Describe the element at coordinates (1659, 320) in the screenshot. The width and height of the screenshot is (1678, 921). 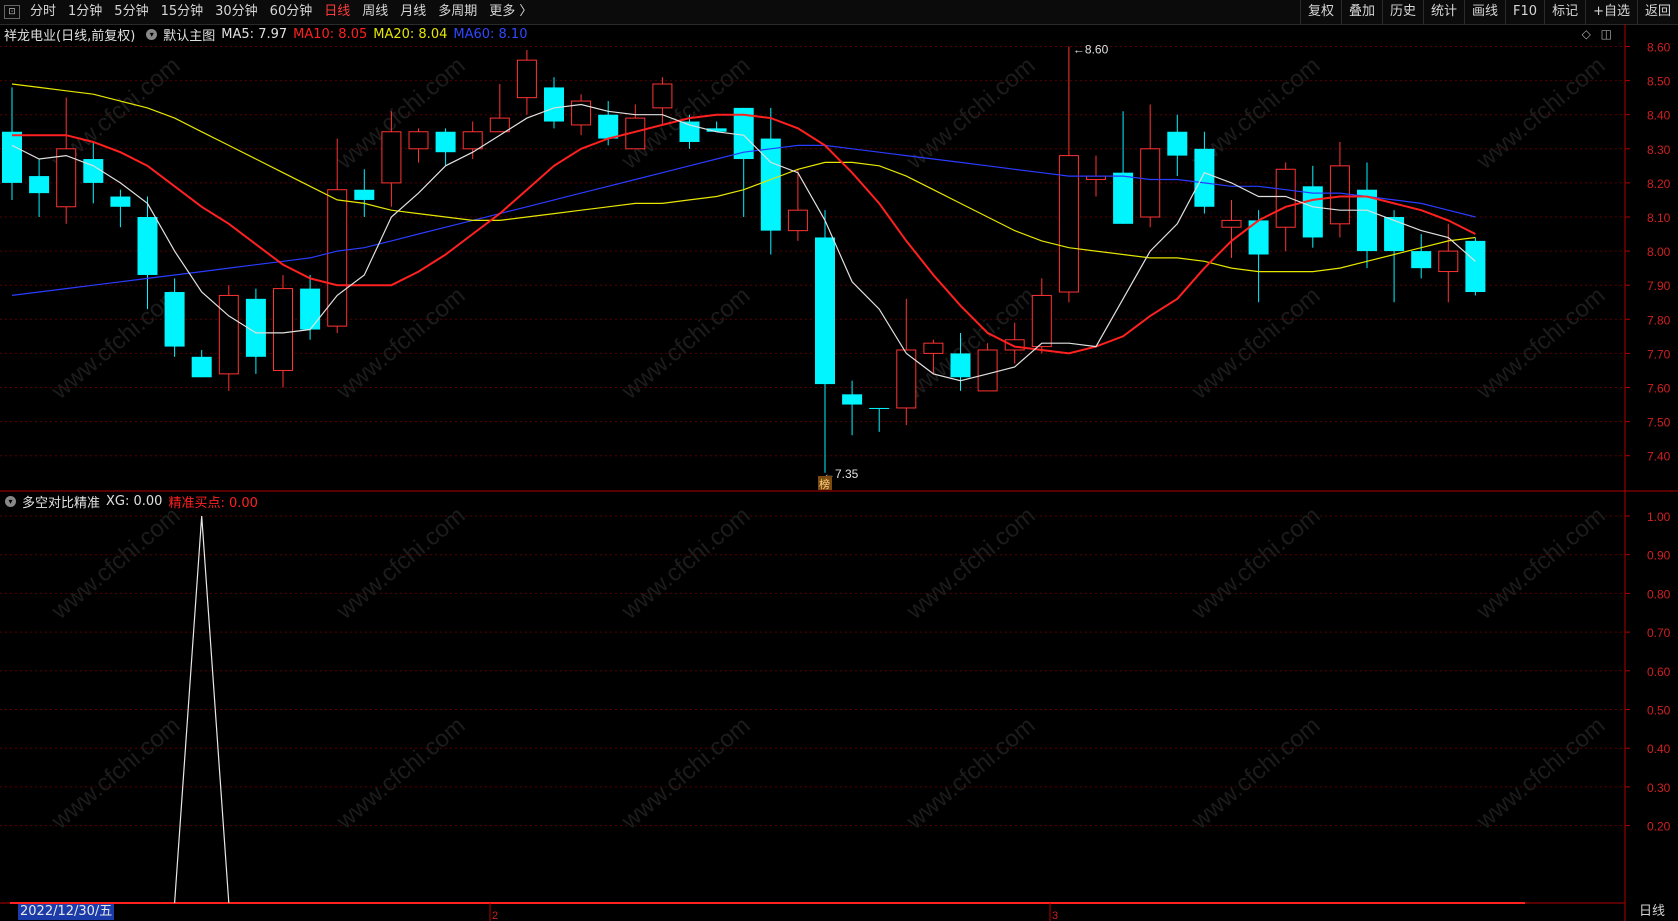
I see `price-tick-label: 7.80` at that location.